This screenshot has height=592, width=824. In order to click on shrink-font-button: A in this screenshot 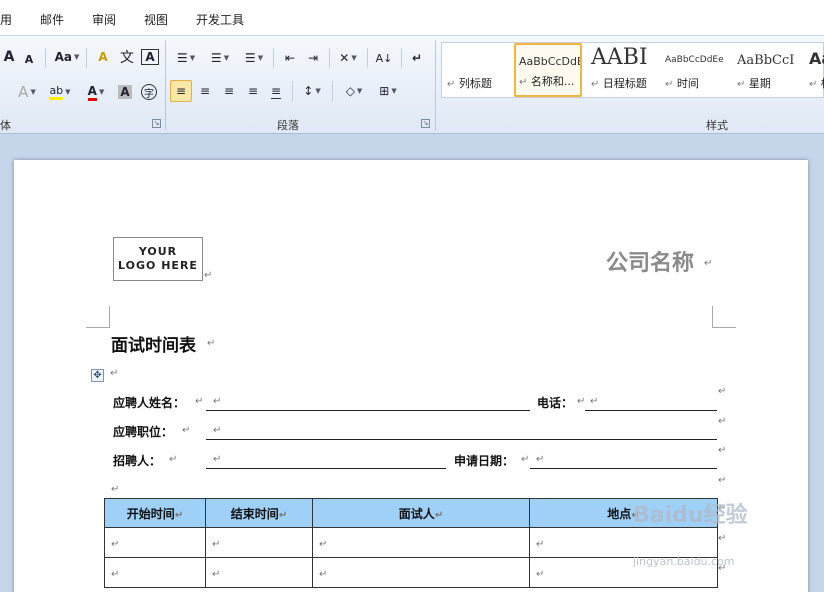, I will do `click(29, 59)`.